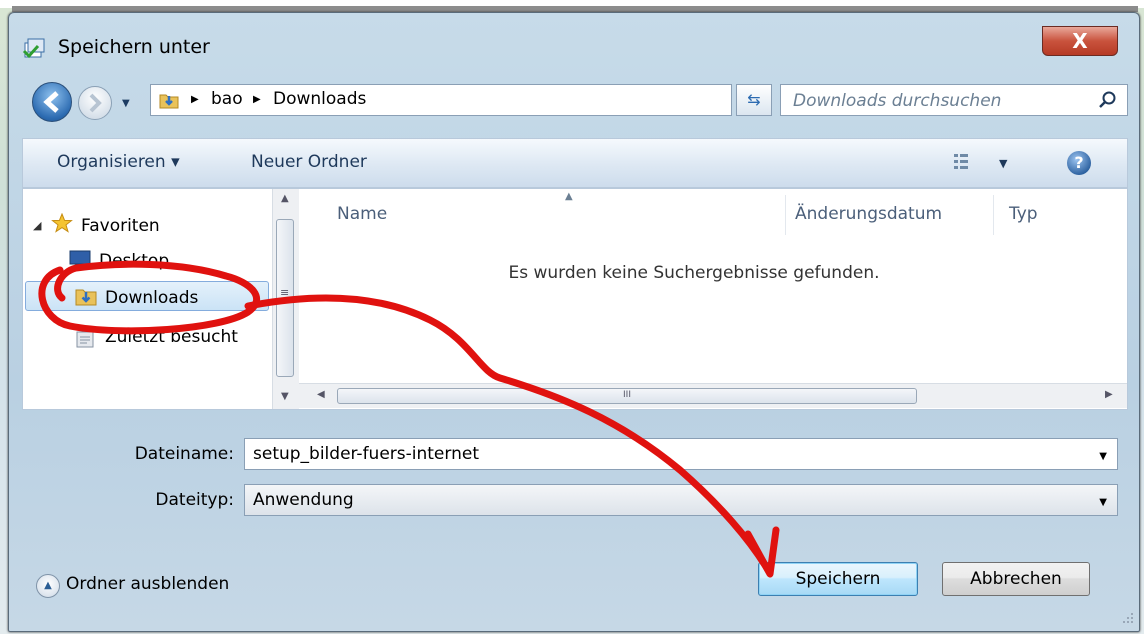  I want to click on save-button: Speichern, so click(838, 579).